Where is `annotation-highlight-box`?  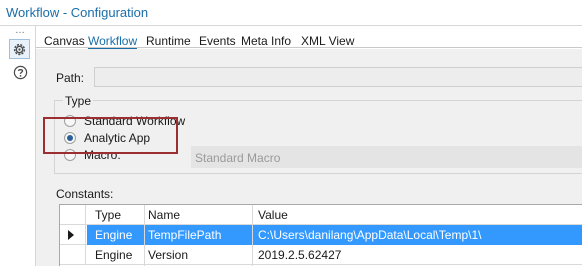
annotation-highlight-box is located at coordinates (110, 135).